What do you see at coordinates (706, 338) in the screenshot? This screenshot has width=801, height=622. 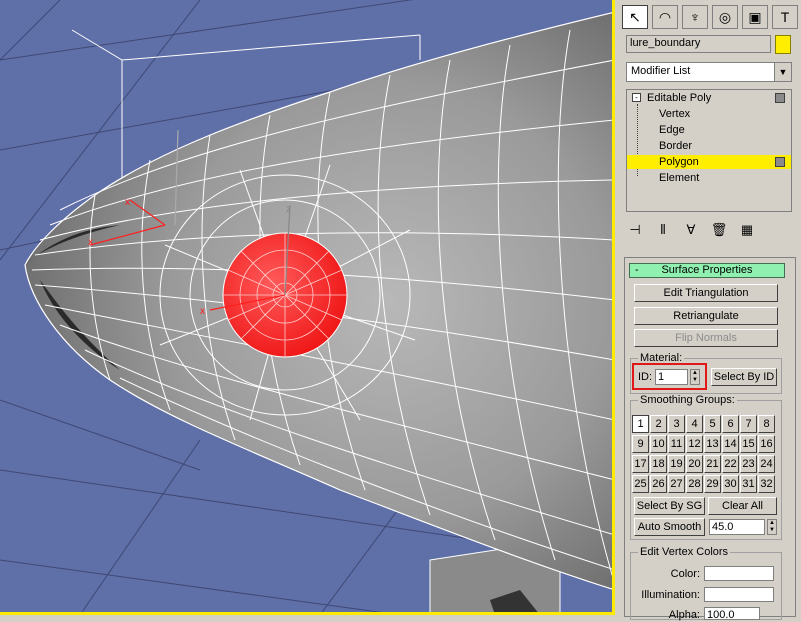 I see `flip-normals-button: Flip Normals` at bounding box center [706, 338].